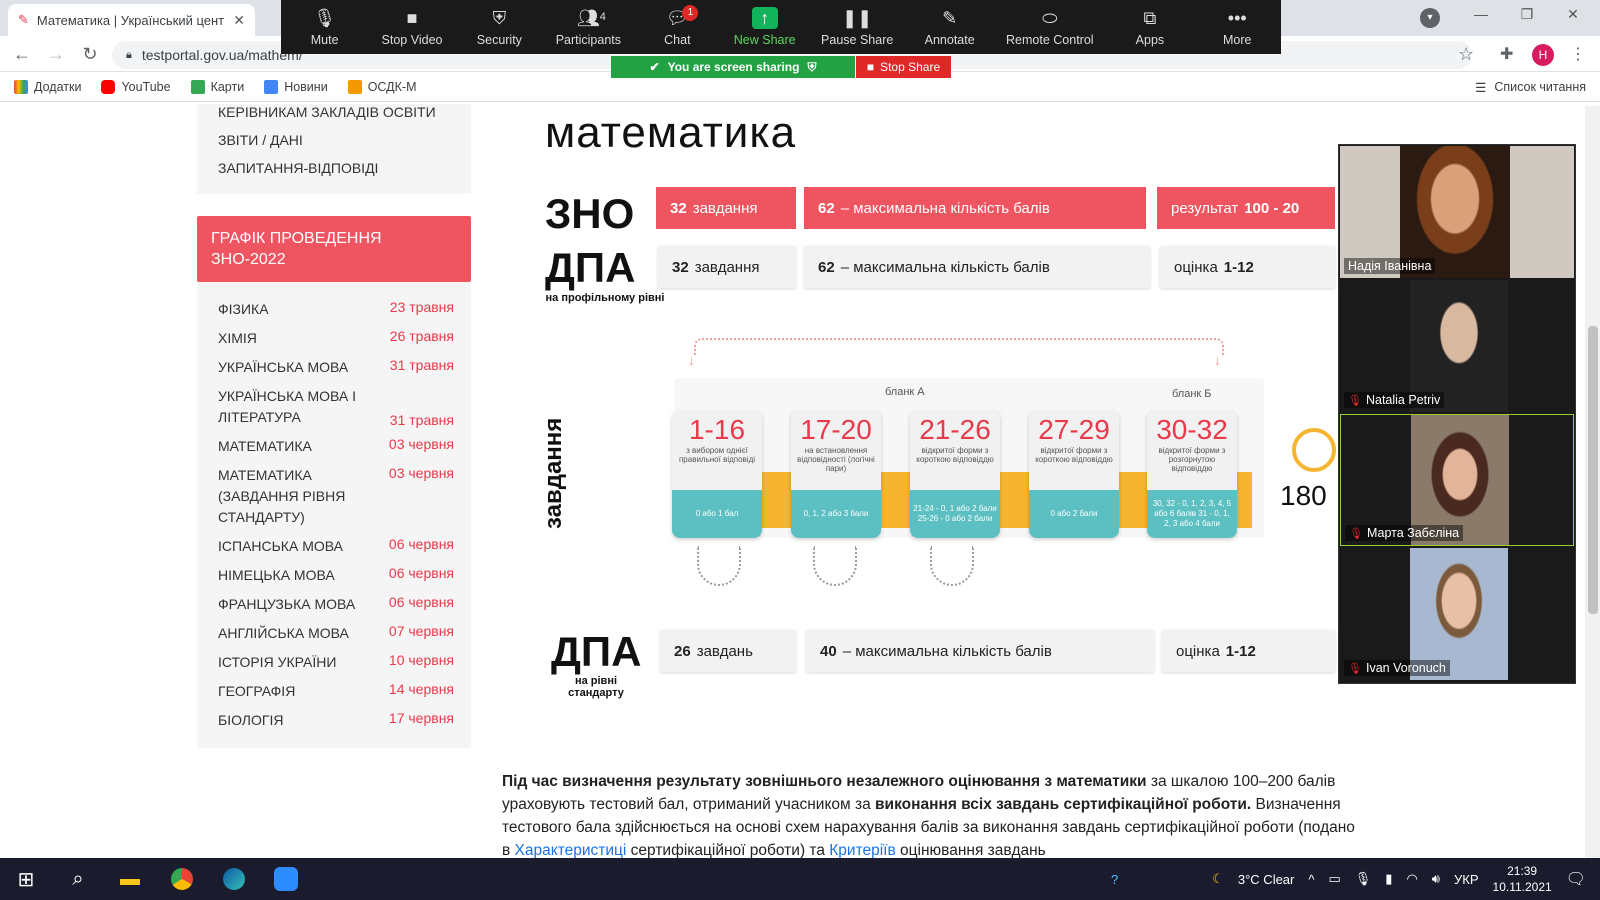 The image size is (1600, 900). Describe the element at coordinates (862, 850) in the screenshot. I see `criteria-link: Критеріїв` at that location.